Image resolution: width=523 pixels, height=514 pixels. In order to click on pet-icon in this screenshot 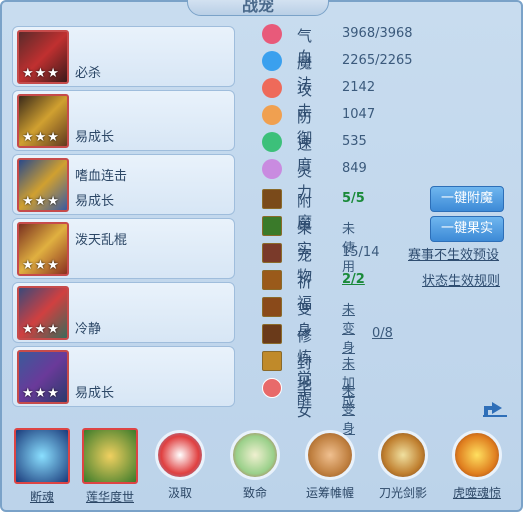, I will do `click(272, 253)`.